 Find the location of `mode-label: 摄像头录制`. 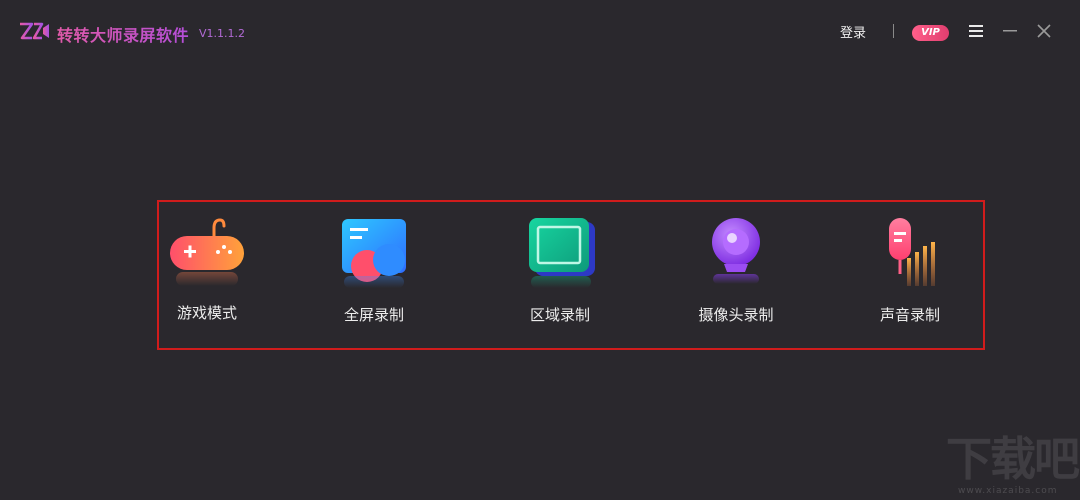

mode-label: 摄像头录制 is located at coordinates (736, 315).